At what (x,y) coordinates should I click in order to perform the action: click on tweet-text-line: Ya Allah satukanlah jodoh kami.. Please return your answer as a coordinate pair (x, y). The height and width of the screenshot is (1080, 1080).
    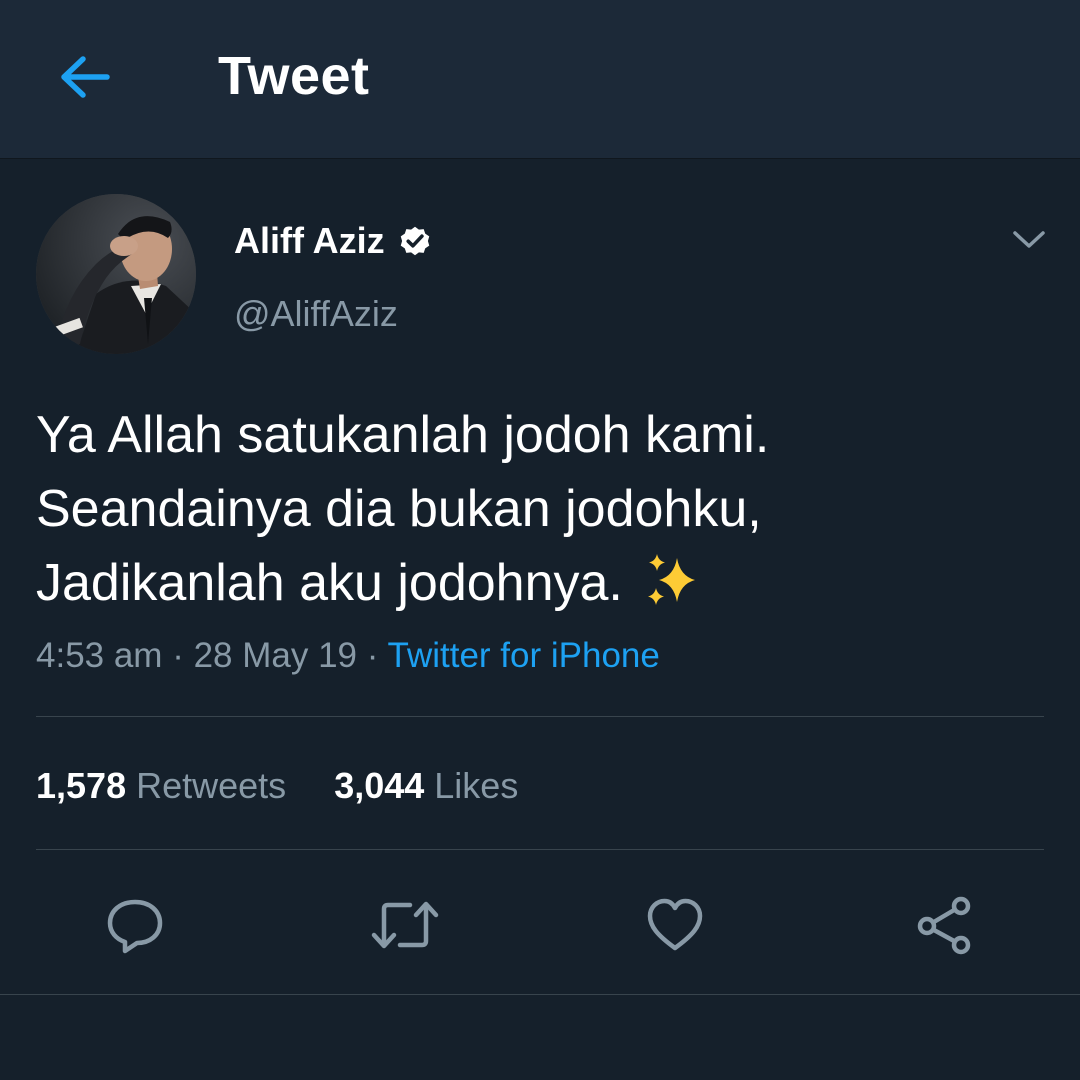
    Looking at the image, I should click on (403, 435).